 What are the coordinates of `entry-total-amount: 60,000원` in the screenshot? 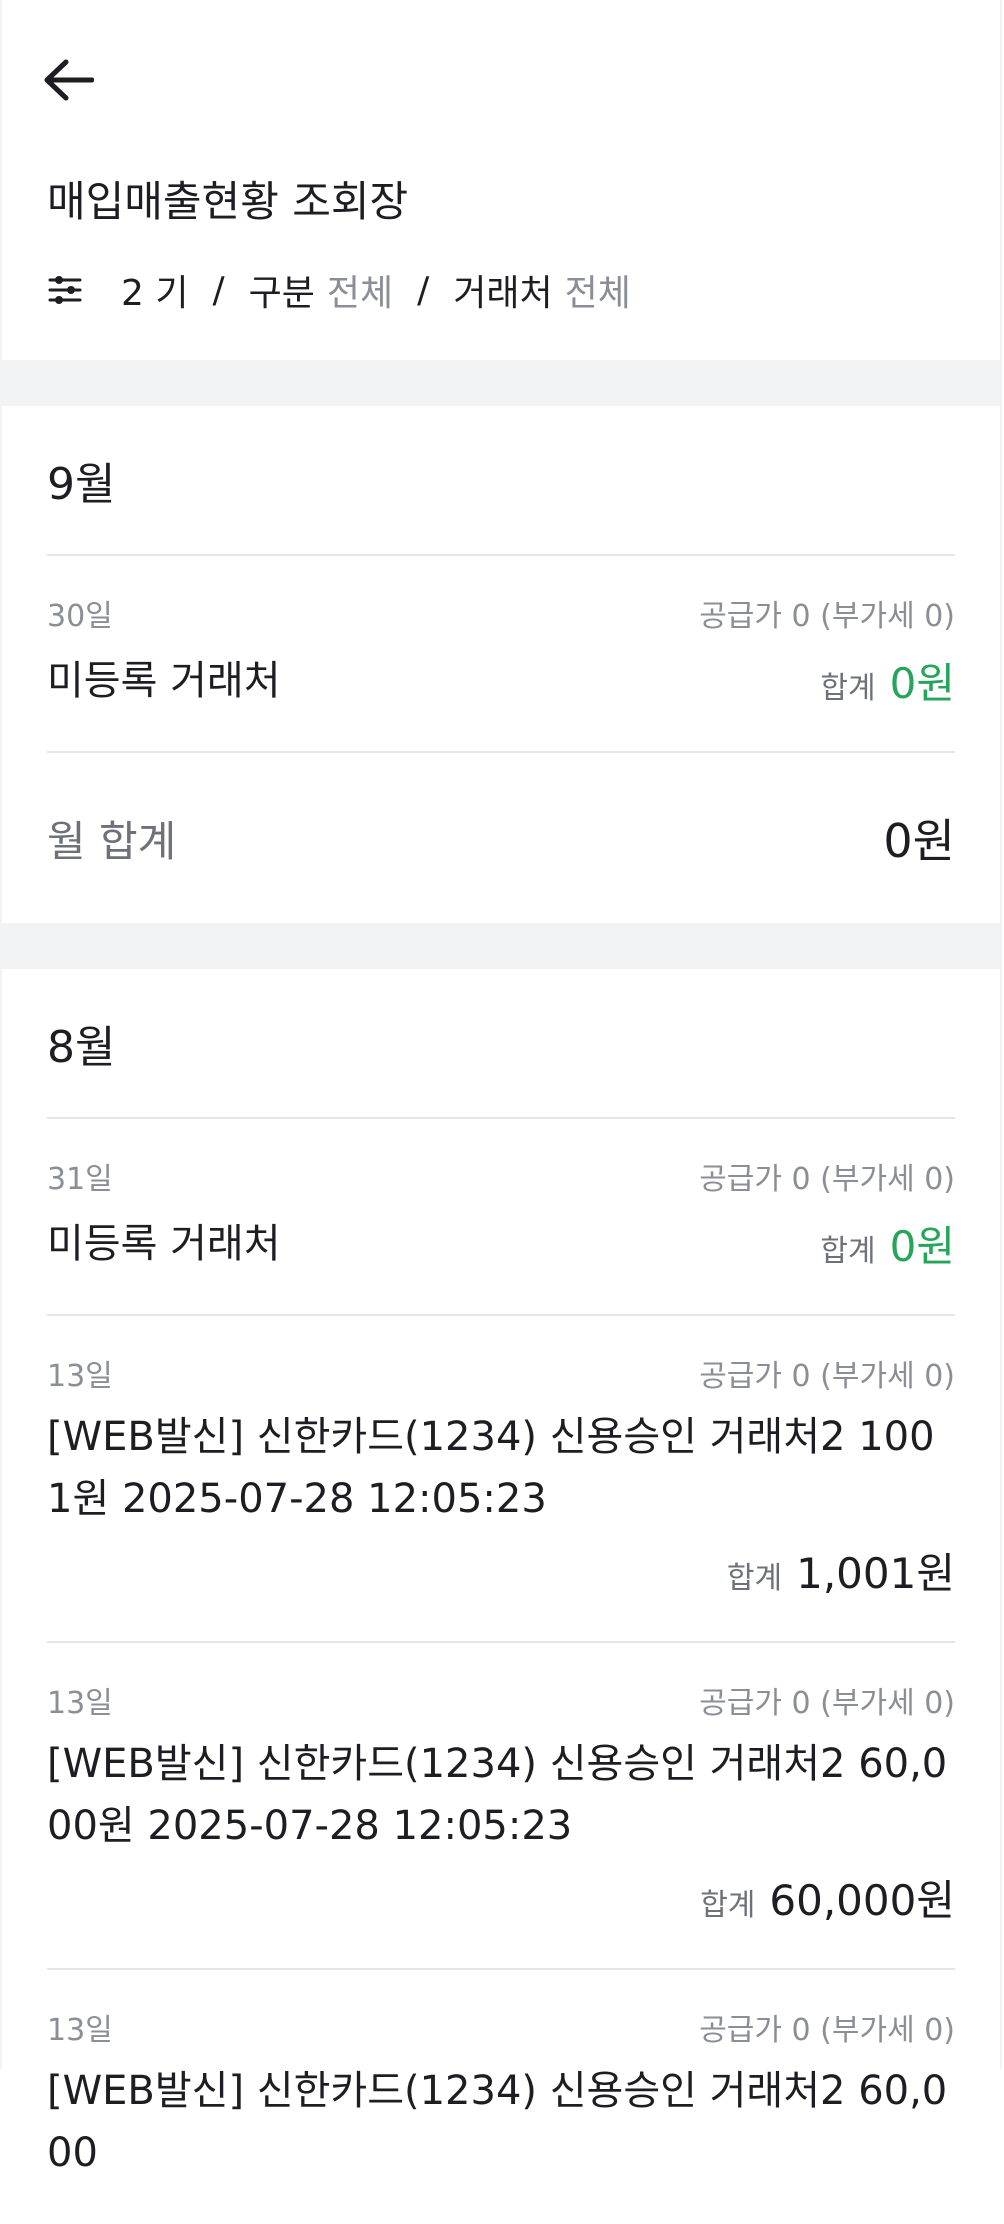 It's located at (862, 1900).